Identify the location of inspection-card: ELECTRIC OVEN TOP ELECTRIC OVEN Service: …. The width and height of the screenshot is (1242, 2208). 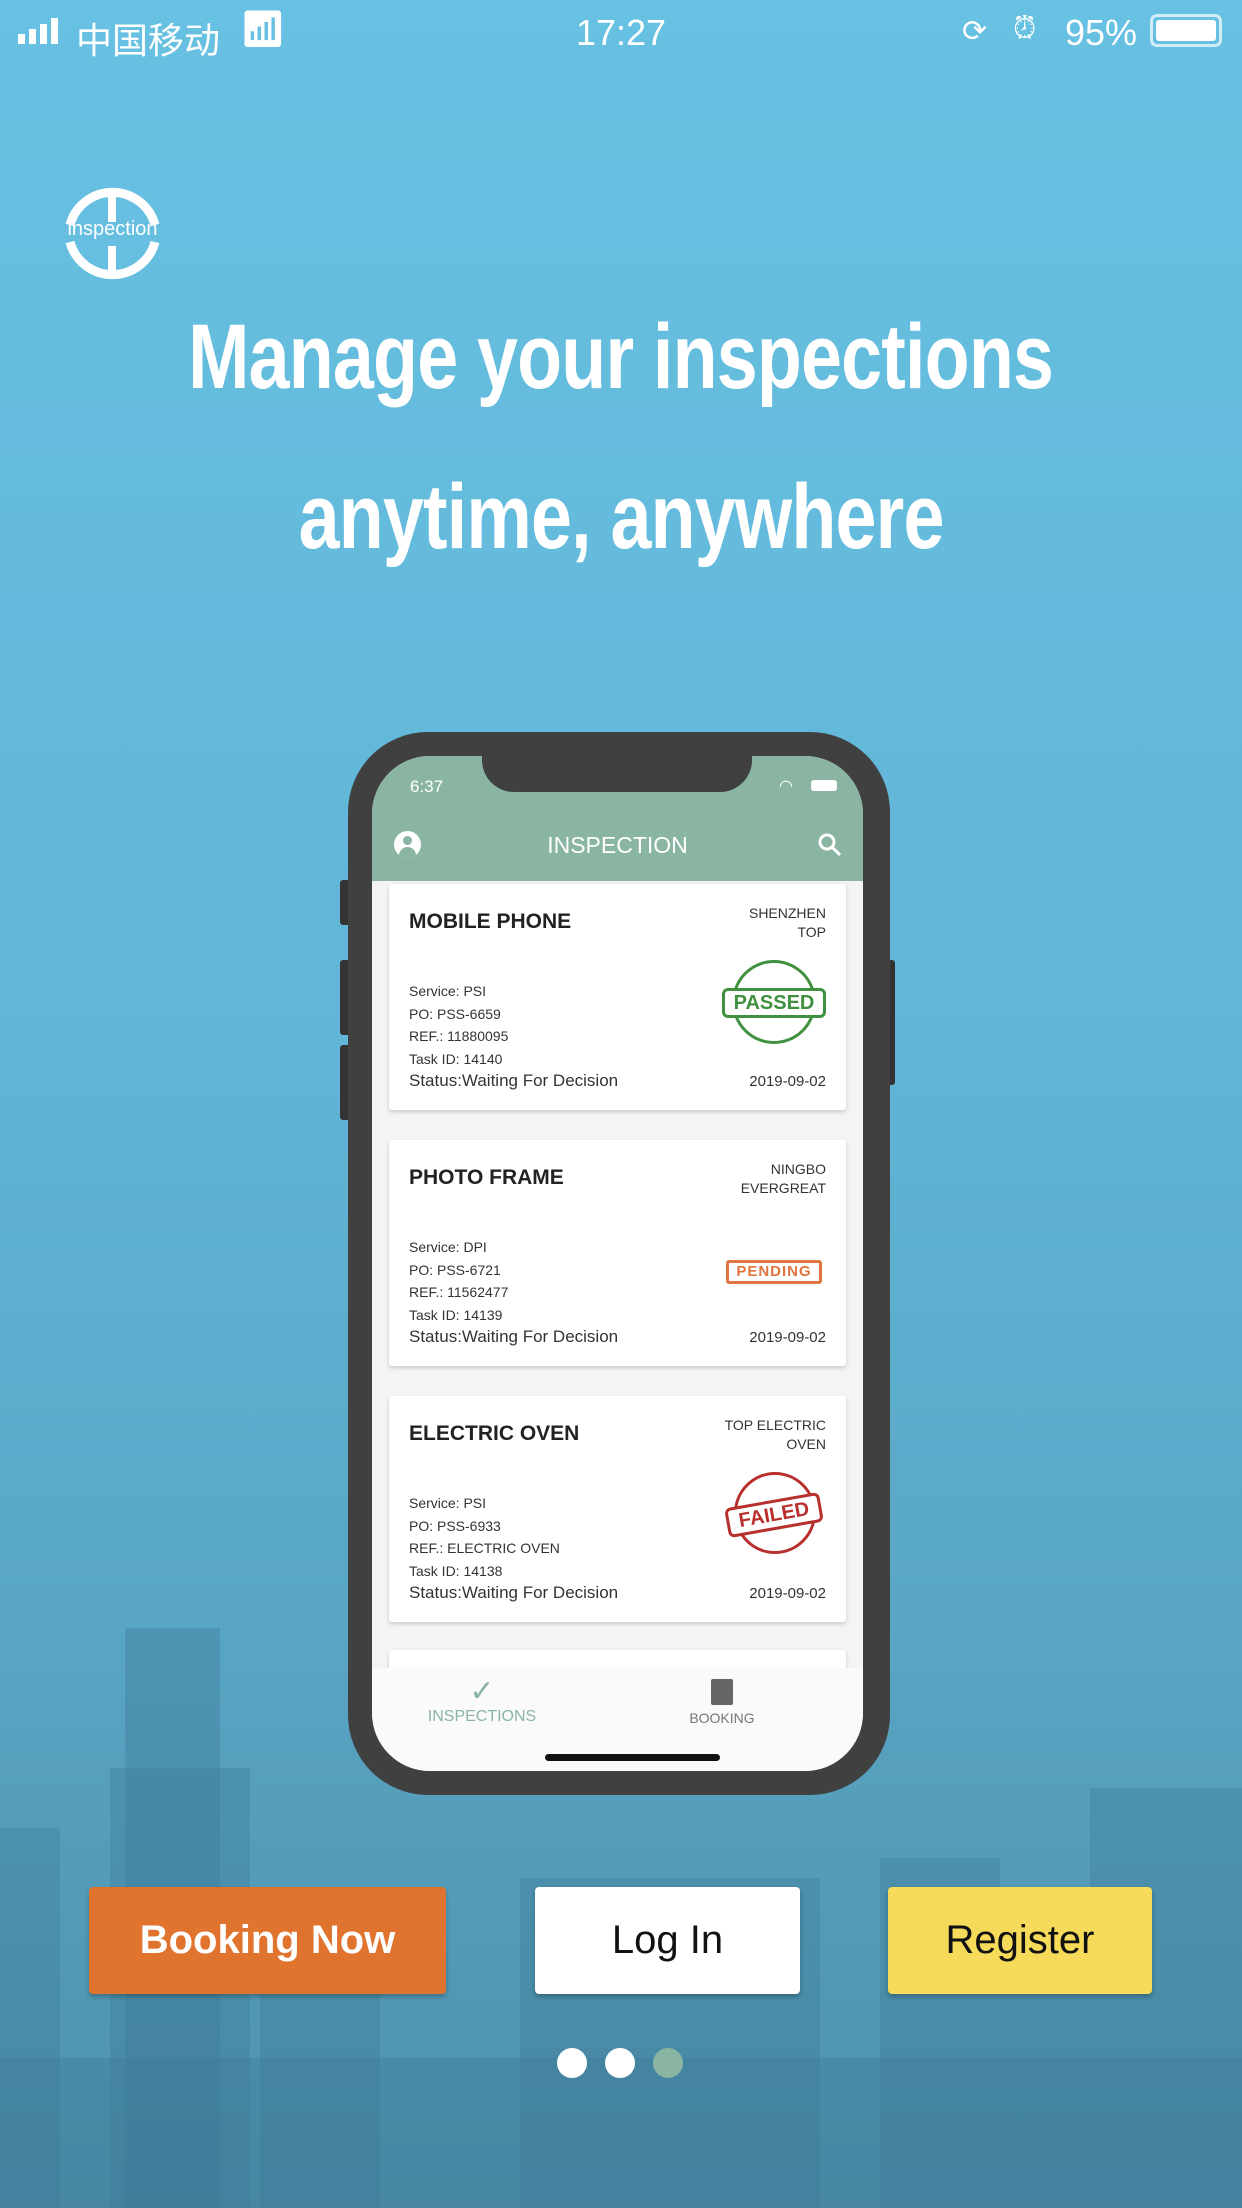
(617, 1509).